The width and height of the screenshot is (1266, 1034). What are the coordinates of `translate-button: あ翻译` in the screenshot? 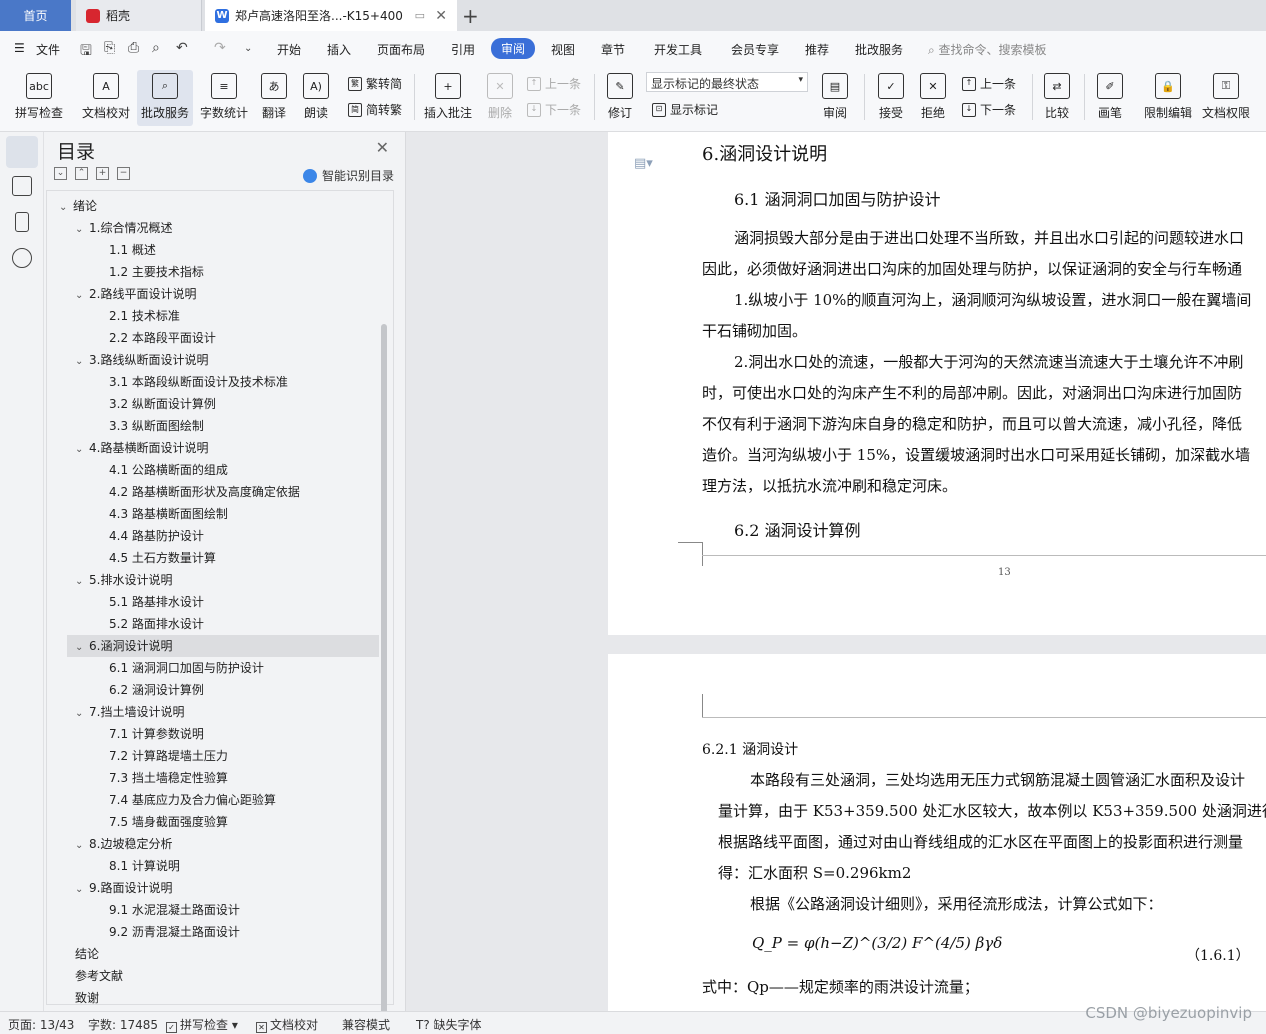 It's located at (274, 98).